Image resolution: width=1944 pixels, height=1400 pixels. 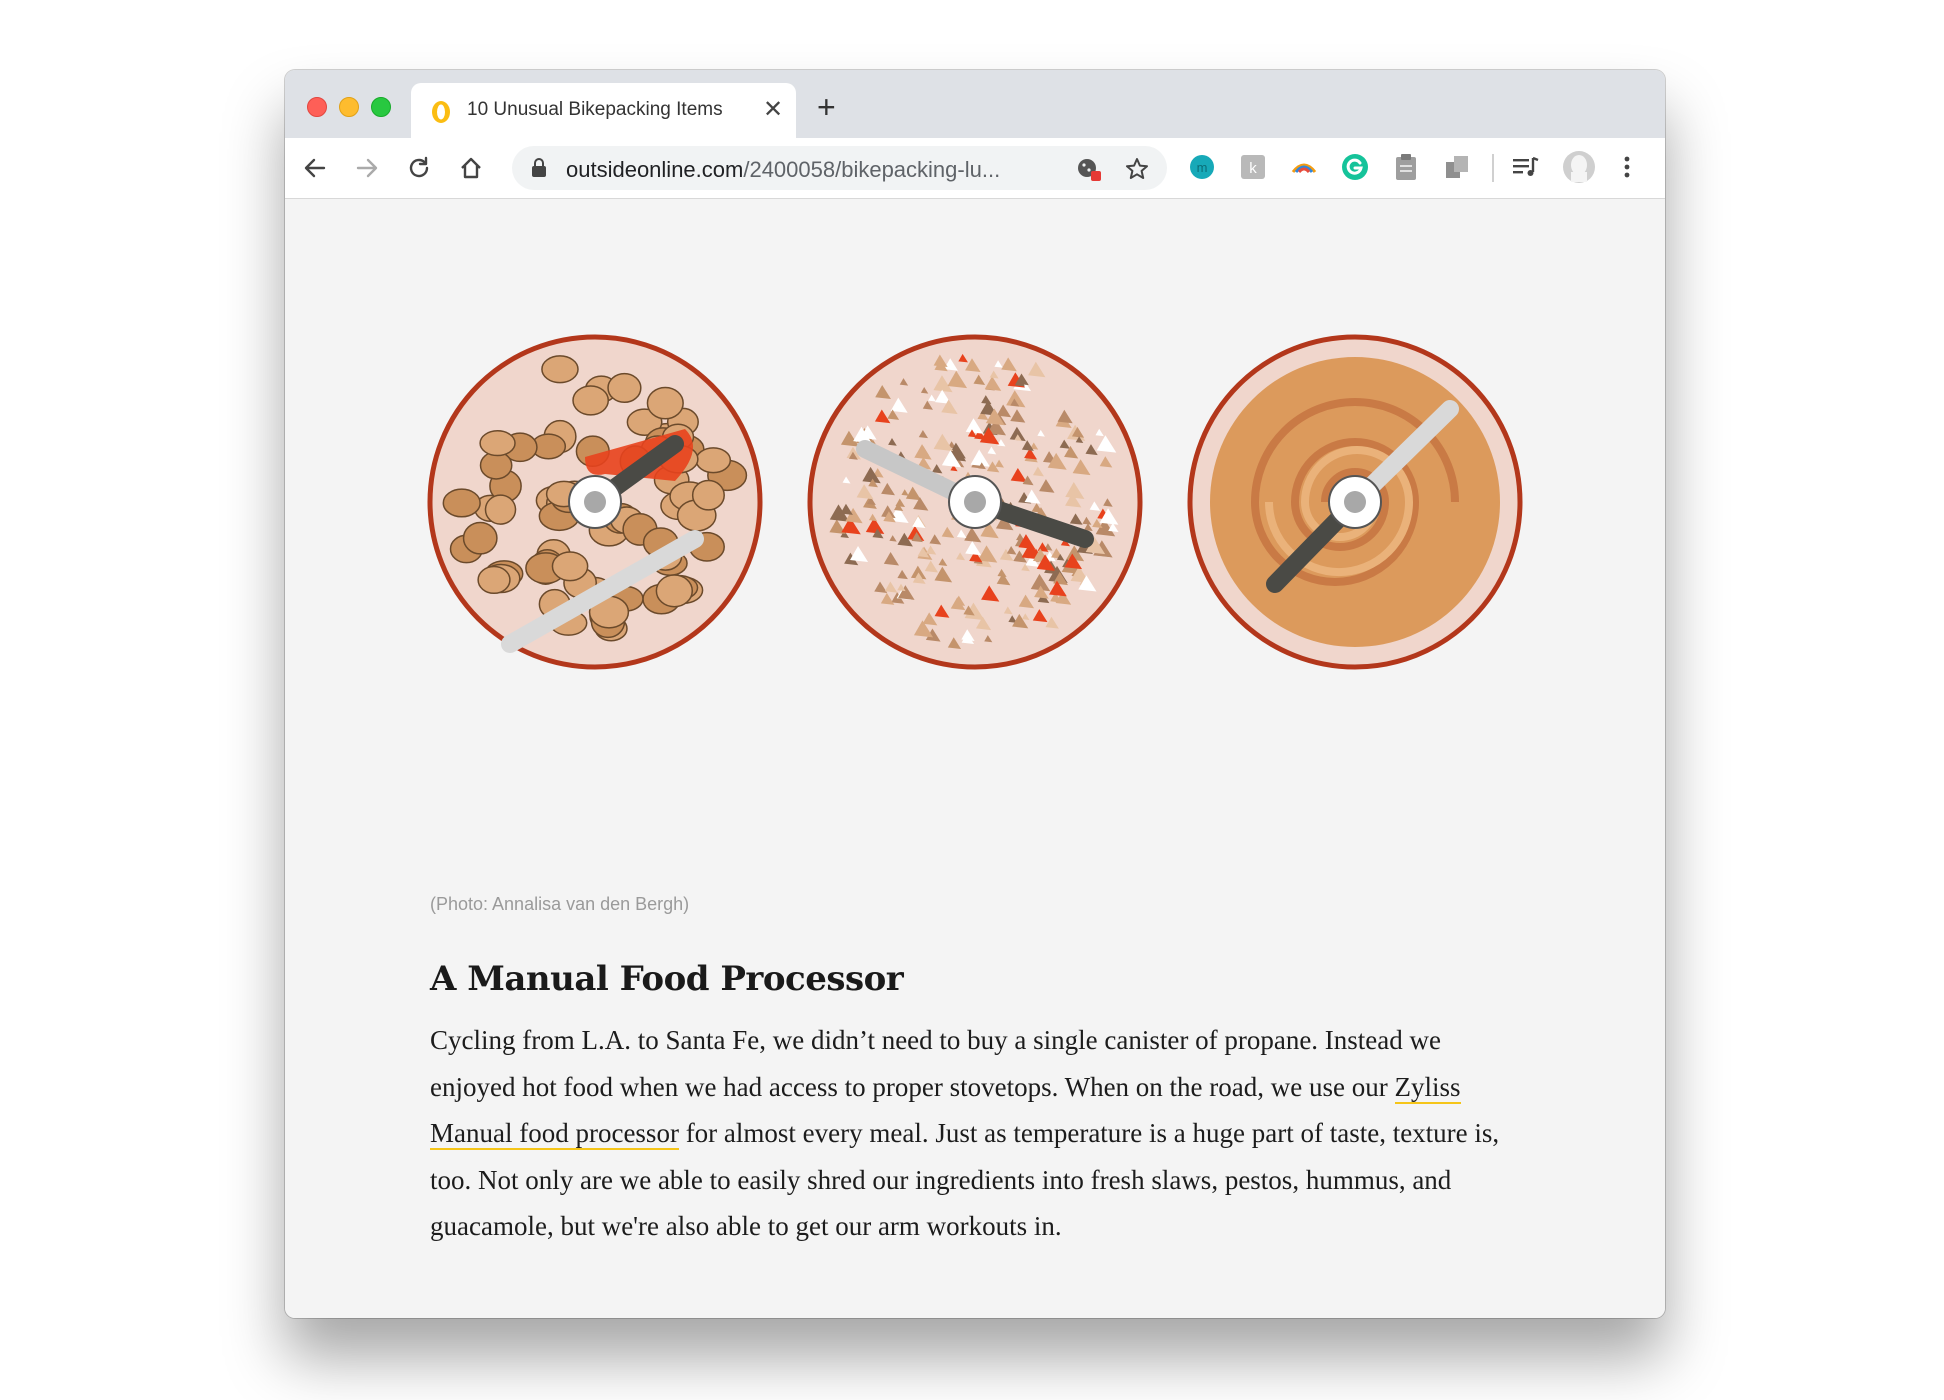 What do you see at coordinates (1579, 167) in the screenshot?
I see `profile-avatar-icon` at bounding box center [1579, 167].